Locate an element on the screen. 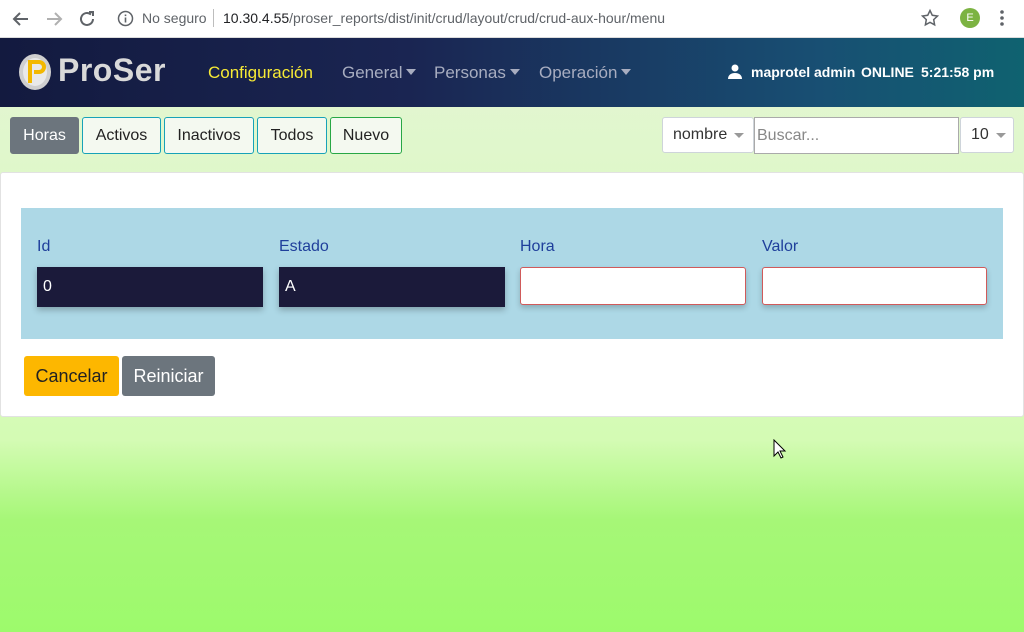 This screenshot has width=1024, height=632. more-menu-icon is located at coordinates (1002, 18).